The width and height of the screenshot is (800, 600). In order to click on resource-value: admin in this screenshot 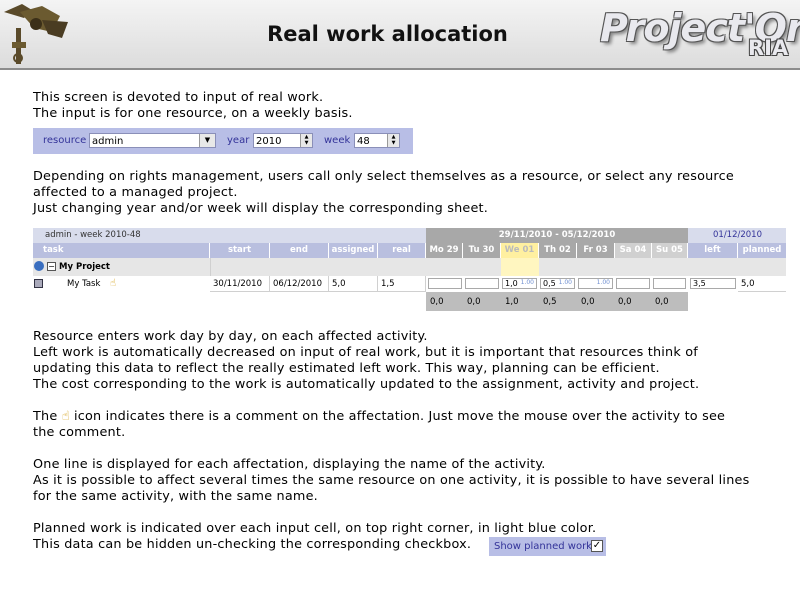, I will do `click(108, 141)`.